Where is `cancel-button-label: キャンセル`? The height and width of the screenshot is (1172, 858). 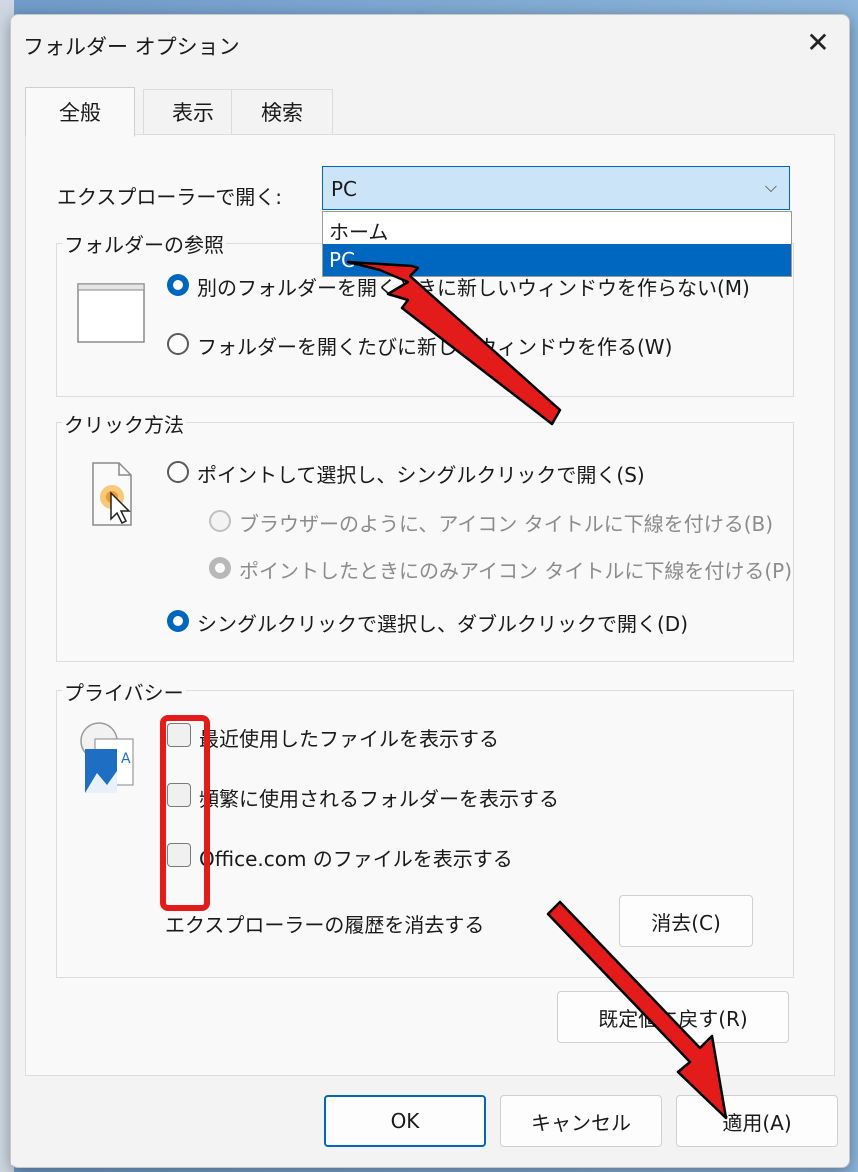 cancel-button-label: キャンセル is located at coordinates (581, 1122).